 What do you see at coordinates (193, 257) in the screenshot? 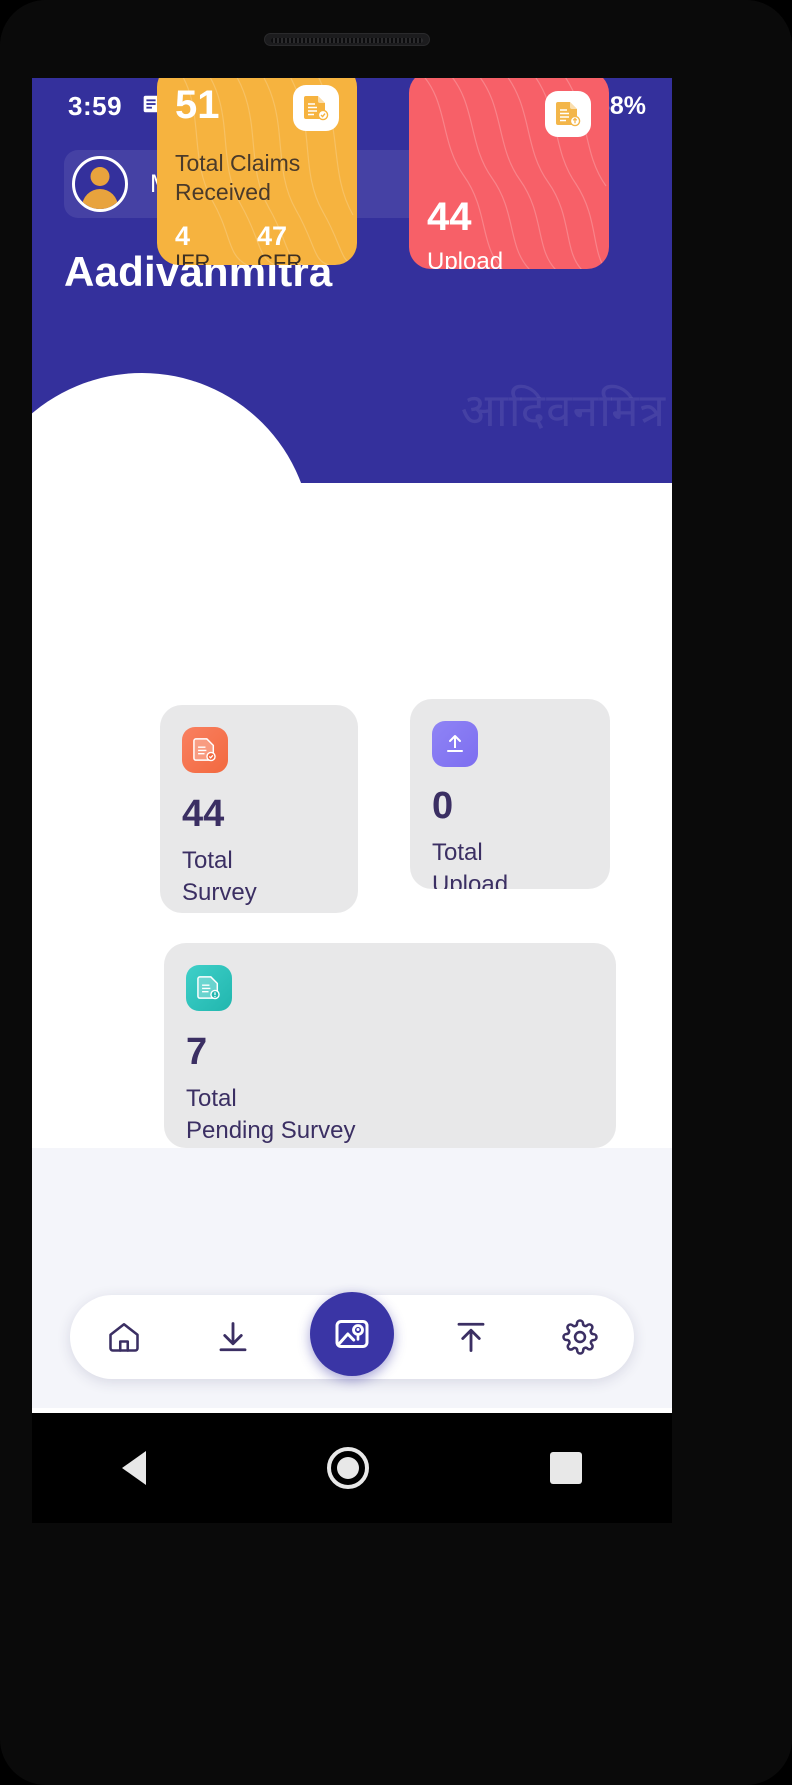
I see `ifr-label: IFR` at bounding box center [193, 257].